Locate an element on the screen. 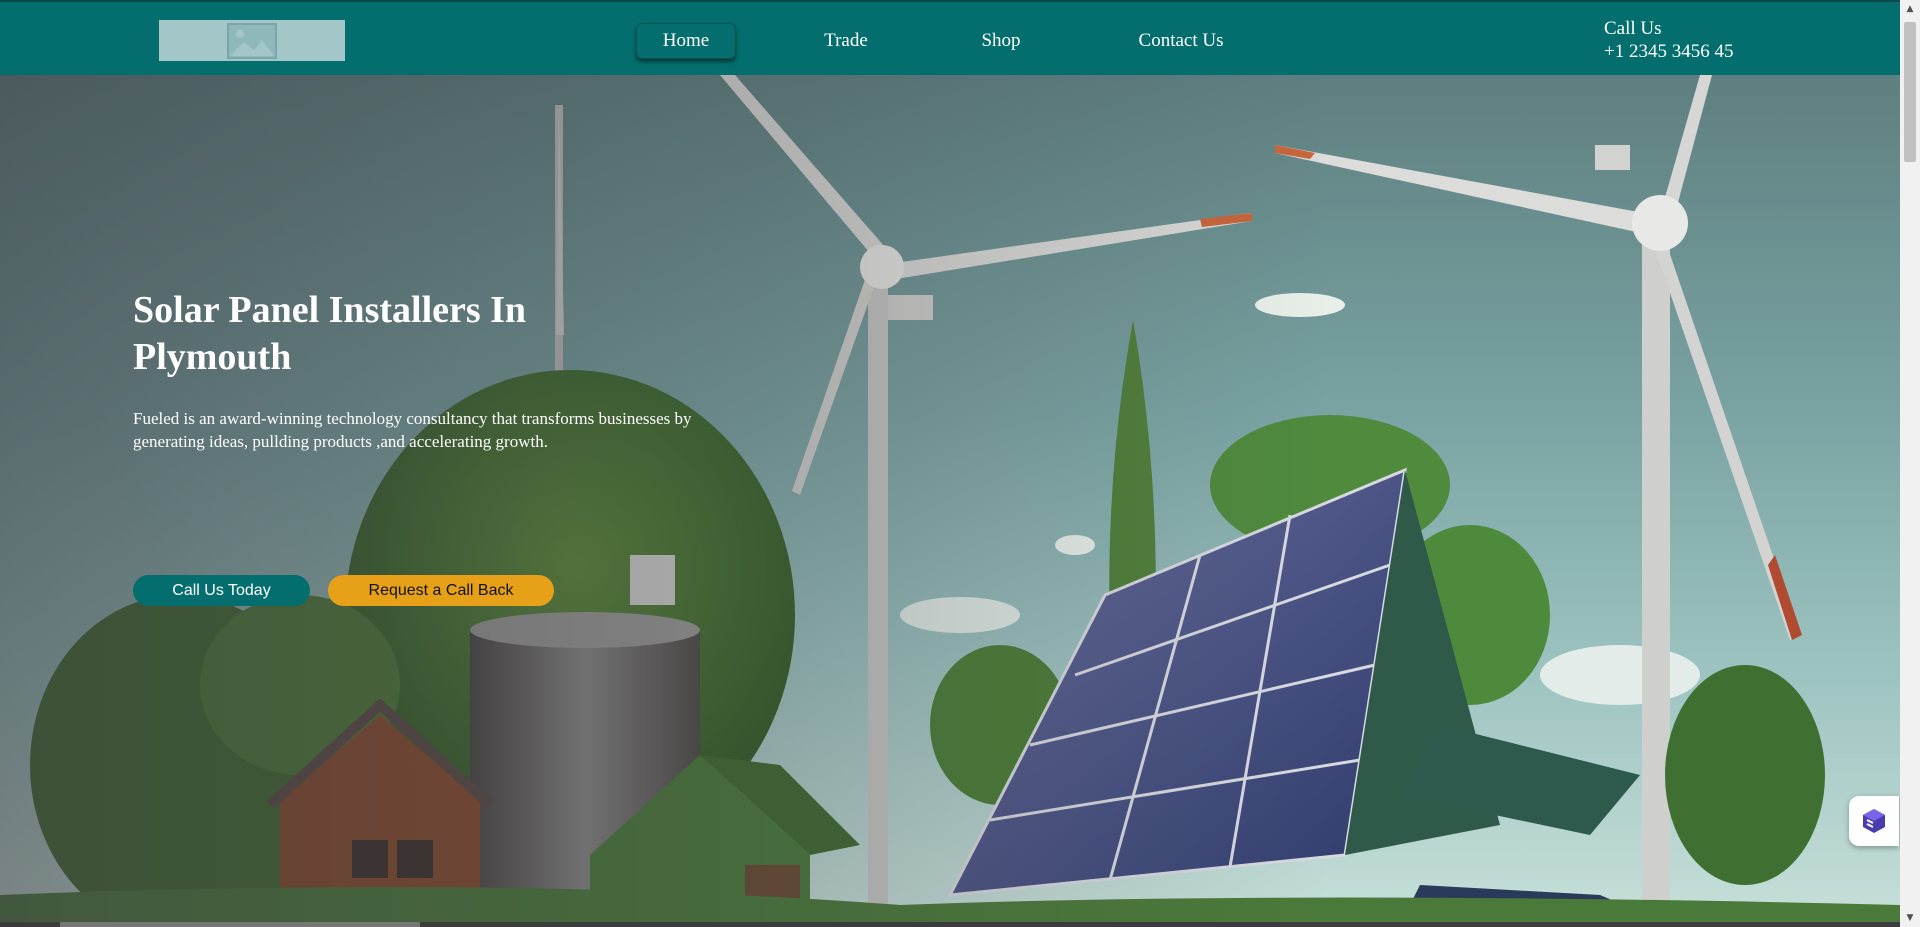  nav-trade: Trade is located at coordinates (846, 41).